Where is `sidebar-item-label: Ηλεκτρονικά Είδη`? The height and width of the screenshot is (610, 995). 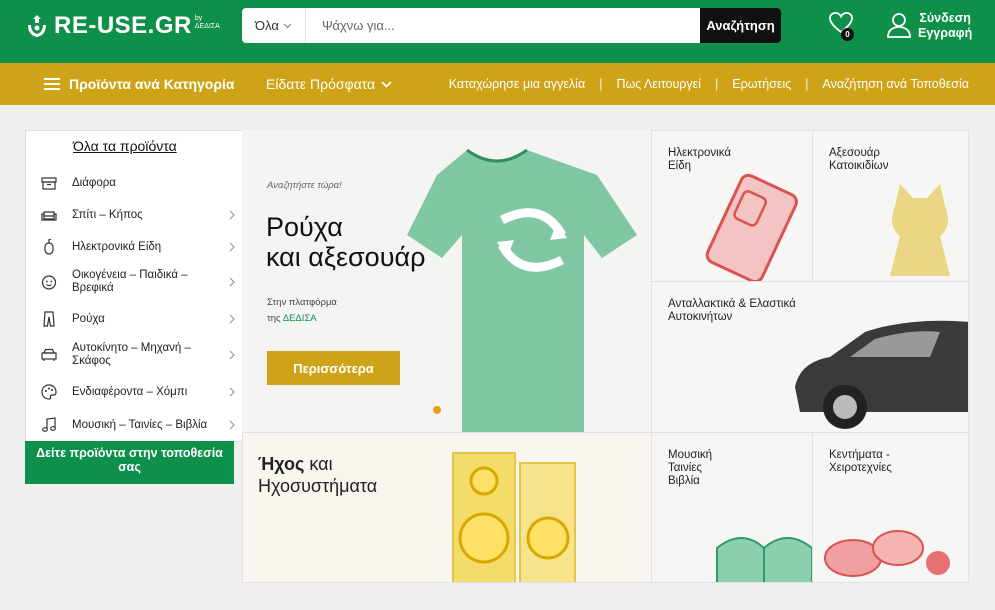 sidebar-item-label: Ηλεκτρονικά Είδη is located at coordinates (117, 246).